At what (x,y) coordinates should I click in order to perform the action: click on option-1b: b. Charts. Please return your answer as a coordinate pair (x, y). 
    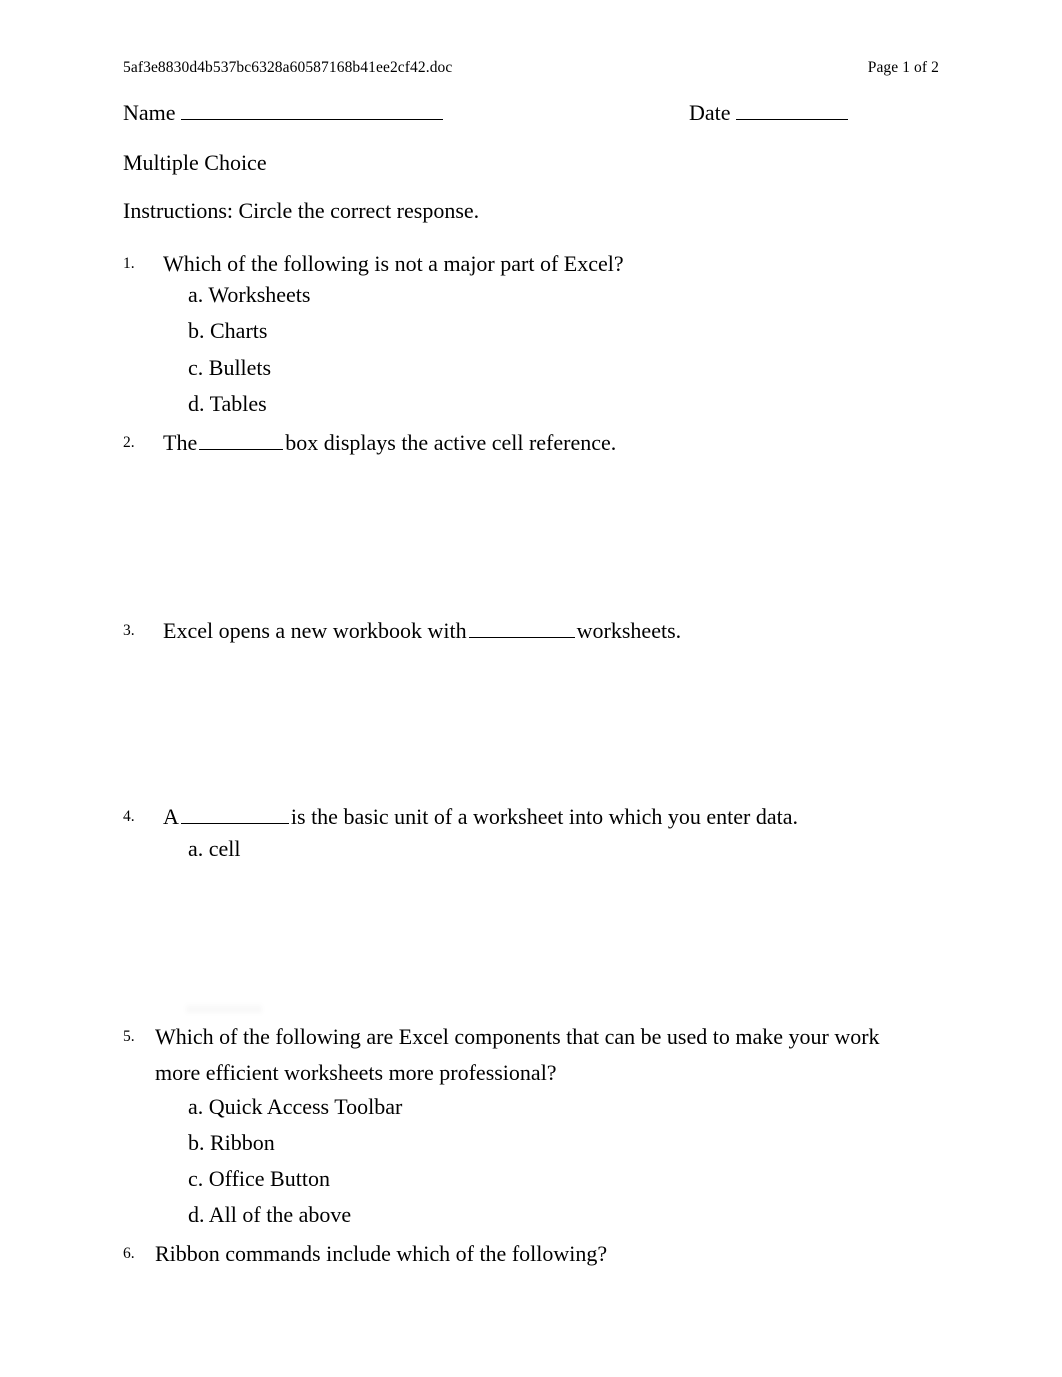
    Looking at the image, I should click on (227, 331).